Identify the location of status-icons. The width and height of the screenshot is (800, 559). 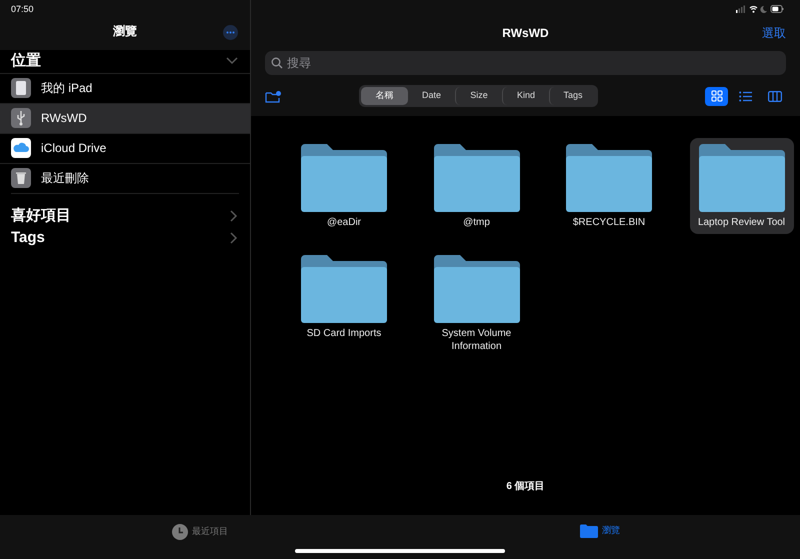
(760, 9).